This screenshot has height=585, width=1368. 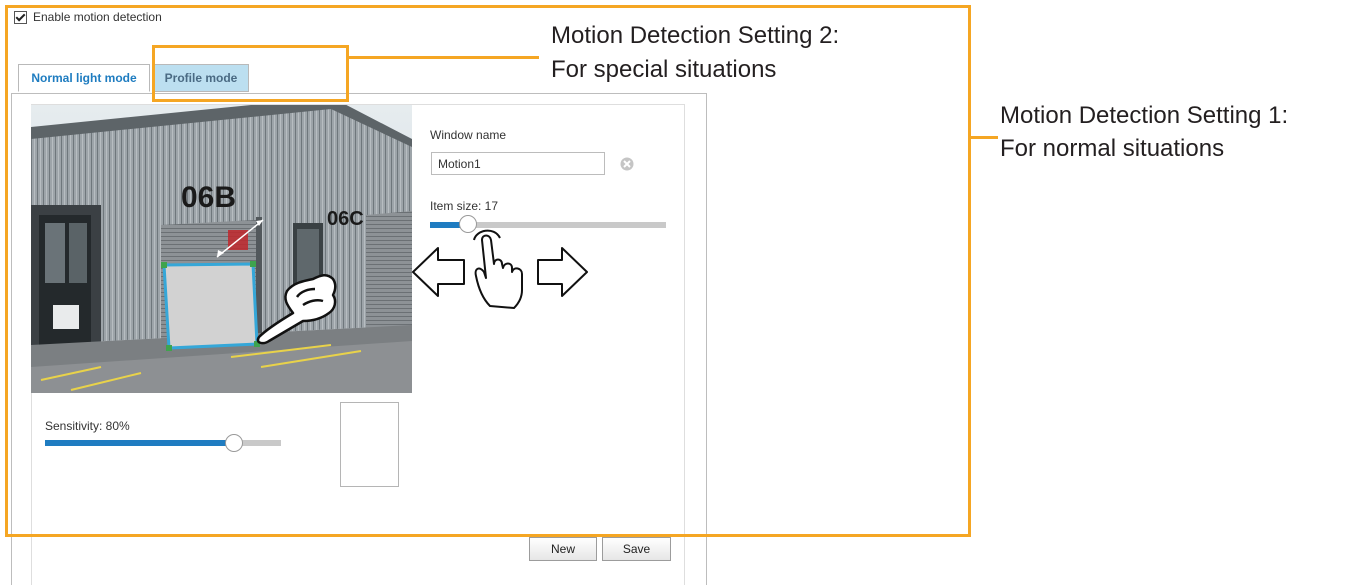 I want to click on setting1-connector-line, so click(x=984, y=137).